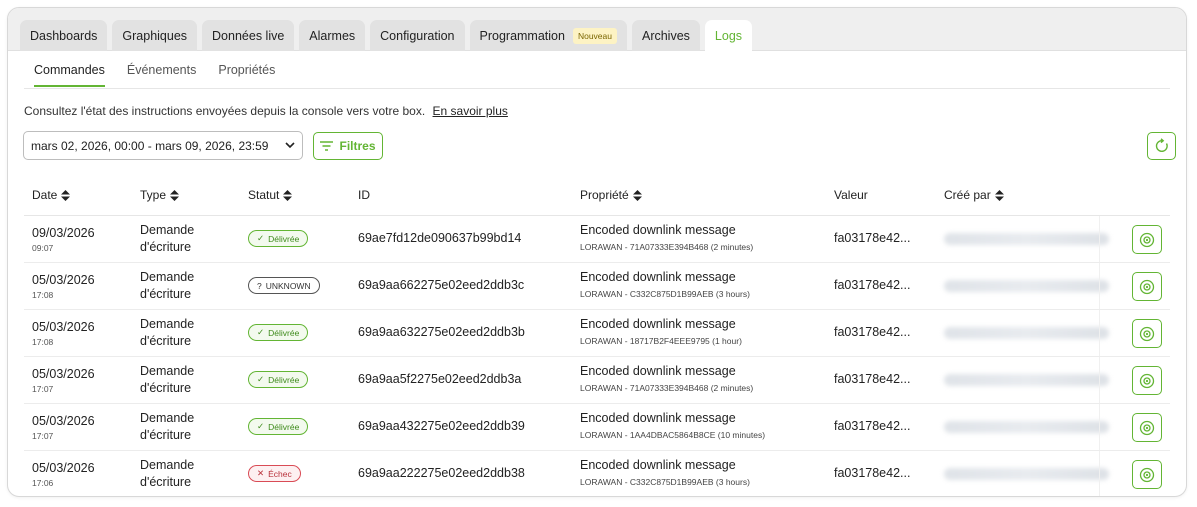  Describe the element at coordinates (43, 483) in the screenshot. I see `time-value: 17:06` at that location.